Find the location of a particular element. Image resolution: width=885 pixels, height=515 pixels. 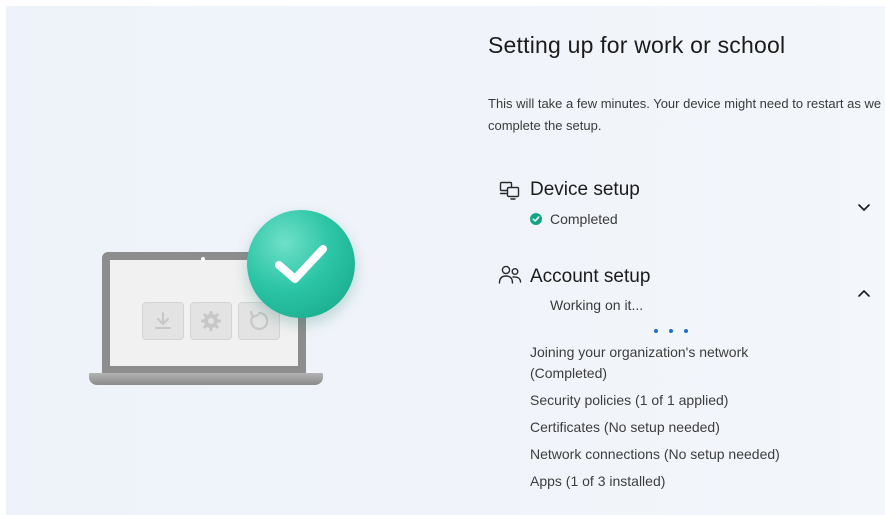

account-setup-title: Account setup is located at coordinates (590, 276).